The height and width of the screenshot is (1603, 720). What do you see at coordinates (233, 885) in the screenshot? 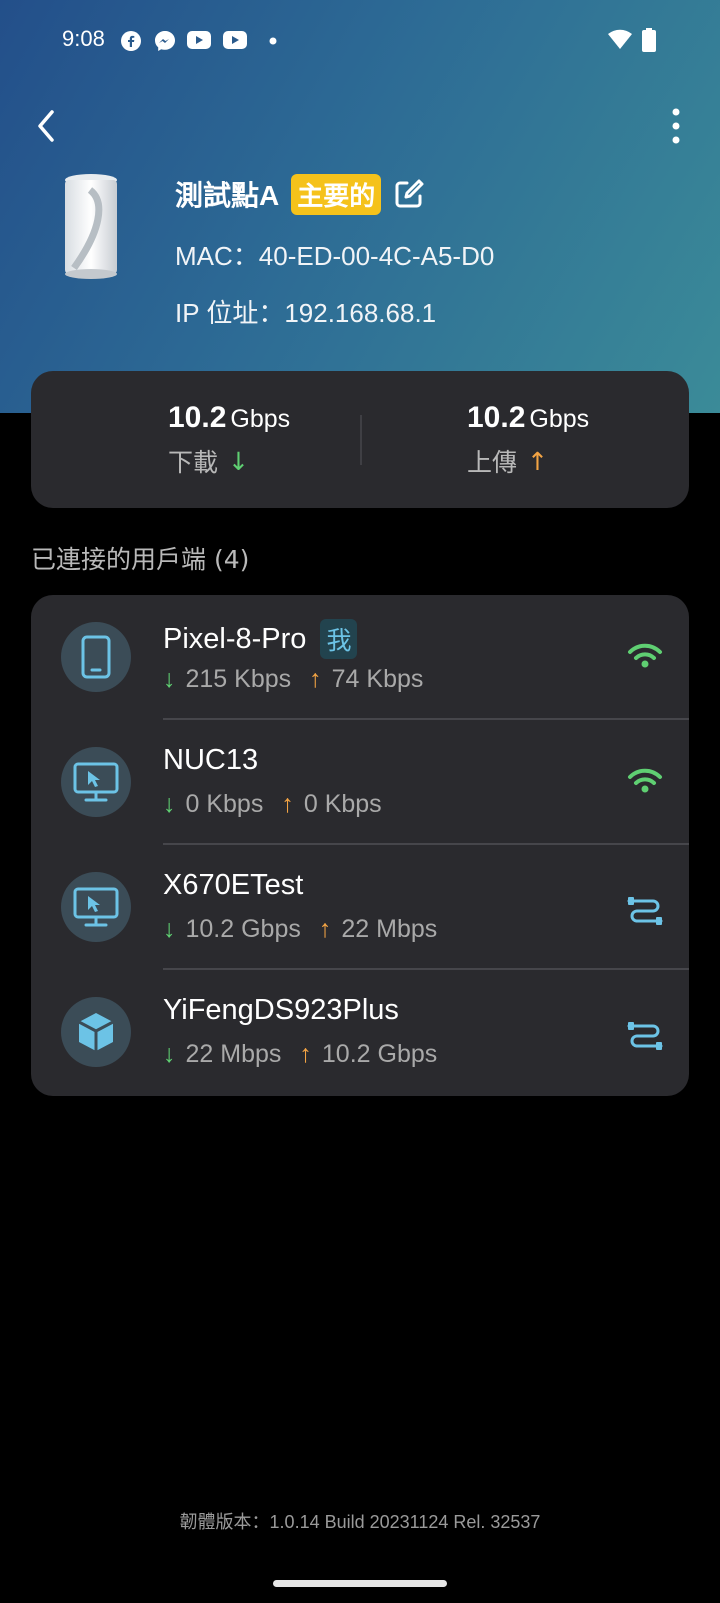
I see `client-name: X670ETest` at bounding box center [233, 885].